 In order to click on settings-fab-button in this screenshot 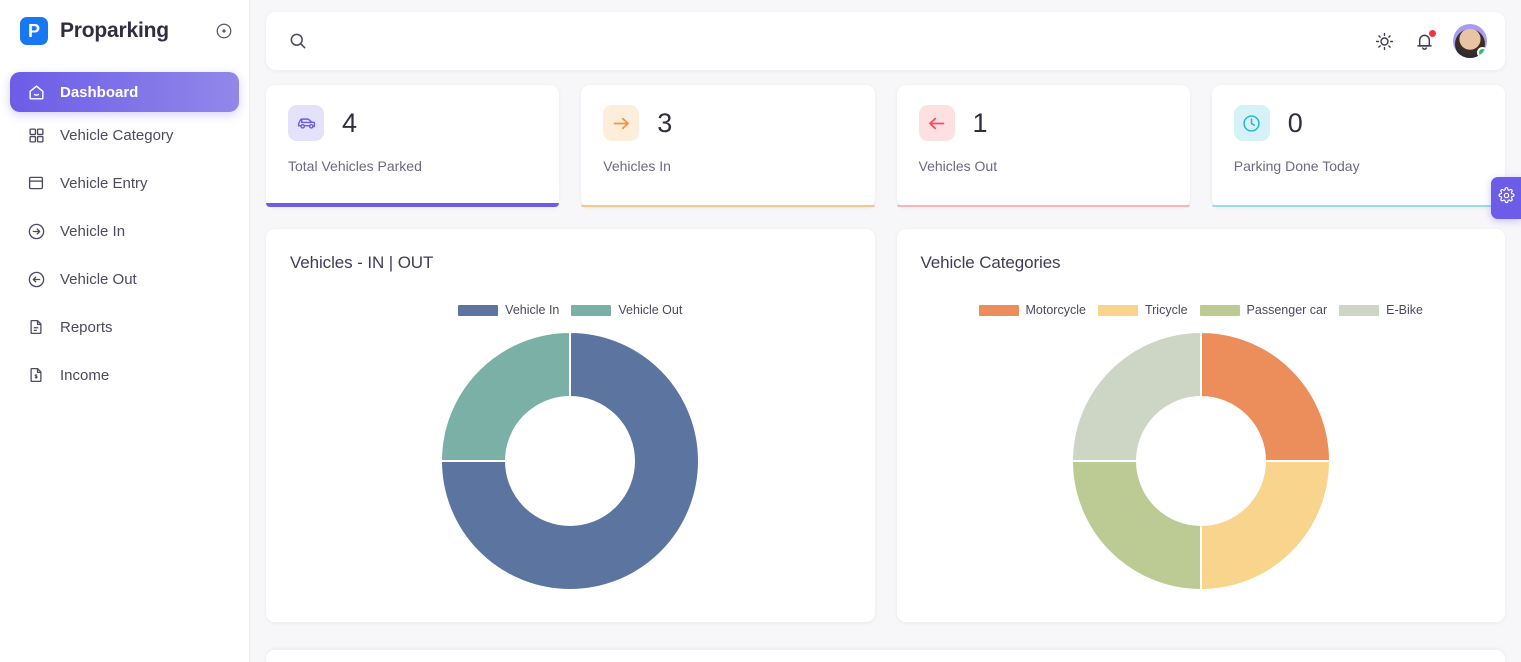, I will do `click(1506, 198)`.